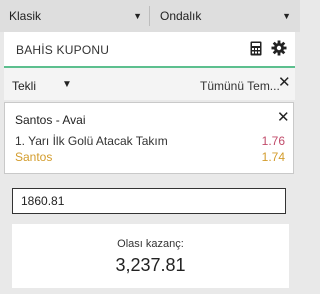 This screenshot has width=320, height=294. I want to click on bet-type-select: Tekli, so click(24, 86).